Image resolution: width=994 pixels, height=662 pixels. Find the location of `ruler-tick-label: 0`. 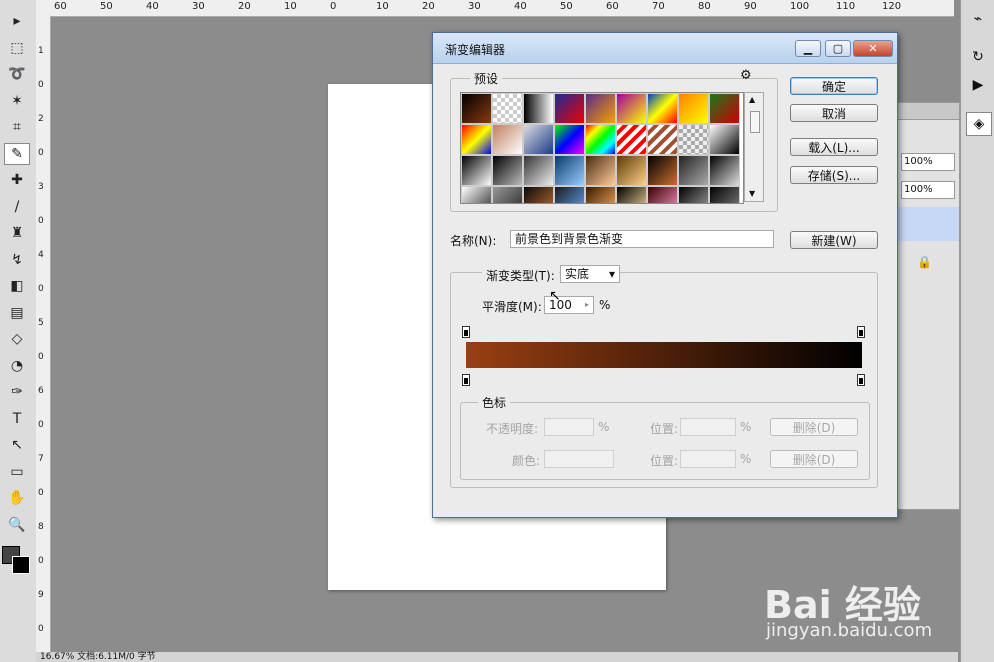

ruler-tick-label: 0 is located at coordinates (41, 425).